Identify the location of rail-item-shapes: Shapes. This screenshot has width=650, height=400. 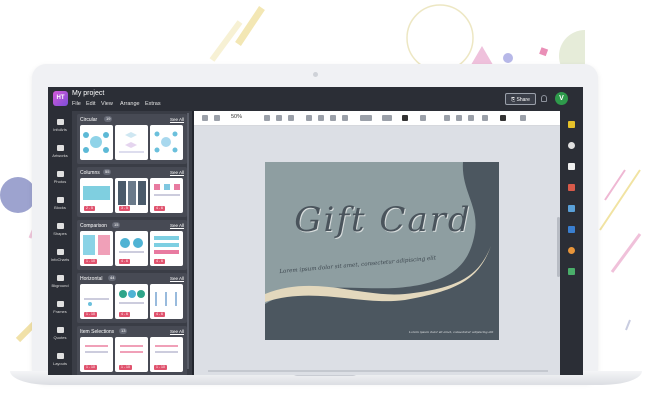
(60, 229).